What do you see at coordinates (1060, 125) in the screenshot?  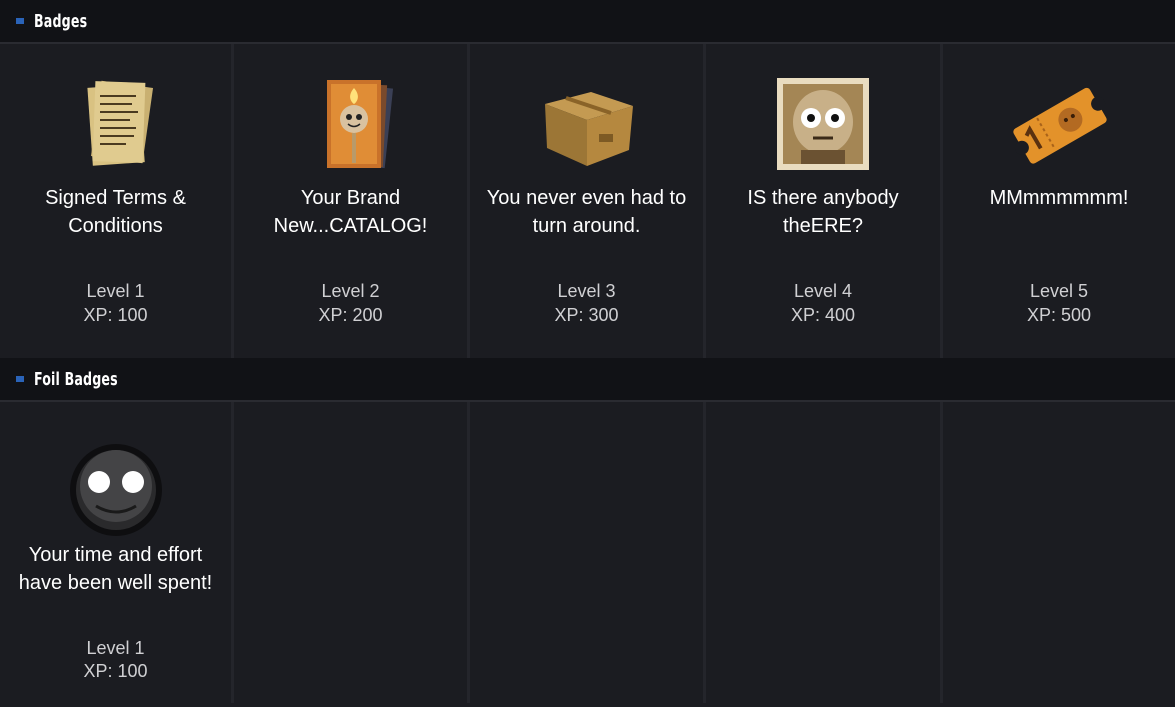 I see `ticket-icon` at bounding box center [1060, 125].